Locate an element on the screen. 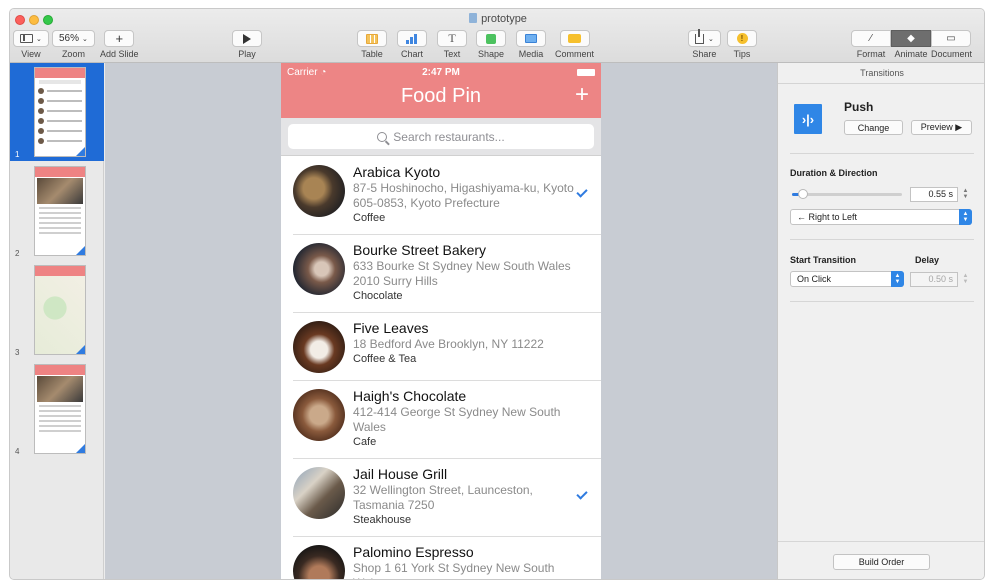 This screenshot has width=994, height=588. restaurant-name: Arabica Kyoto is located at coordinates (397, 172).